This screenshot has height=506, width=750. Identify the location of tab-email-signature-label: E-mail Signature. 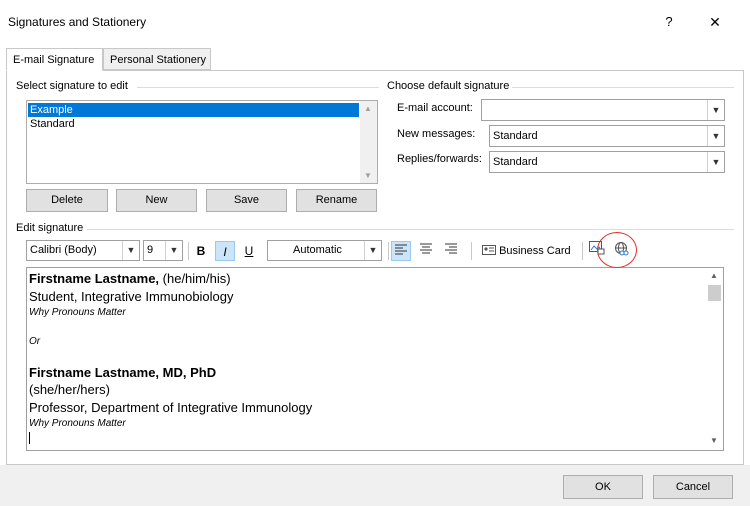
(54, 60).